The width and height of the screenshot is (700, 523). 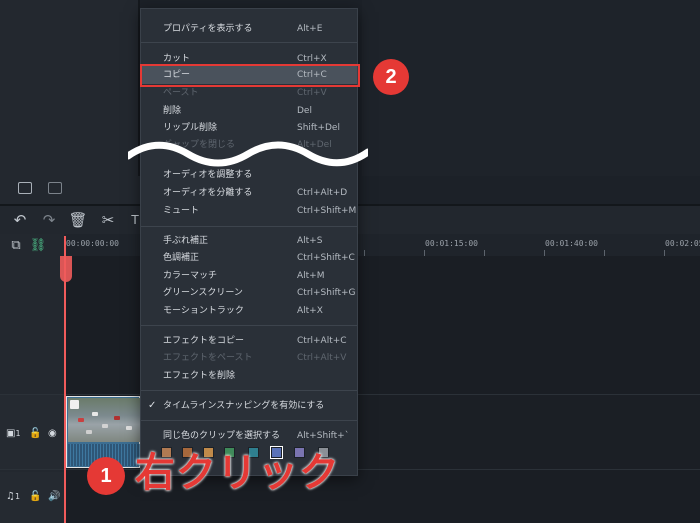 What do you see at coordinates (20, 220) in the screenshot?
I see `undo-icon: ↶` at bounding box center [20, 220].